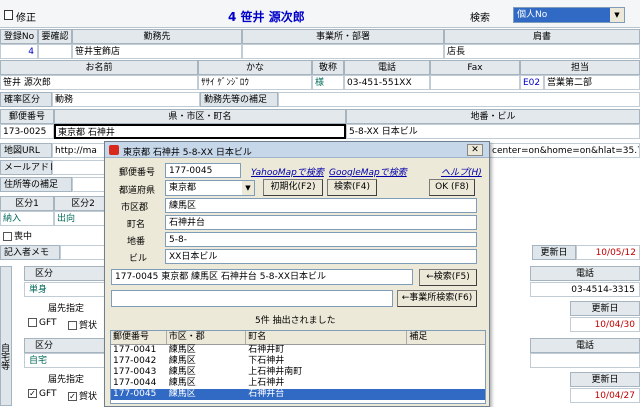 The height and width of the screenshot is (407, 640). What do you see at coordinates (585, 345) in the screenshot?
I see `sub2-phone-header: 電話` at bounding box center [585, 345].